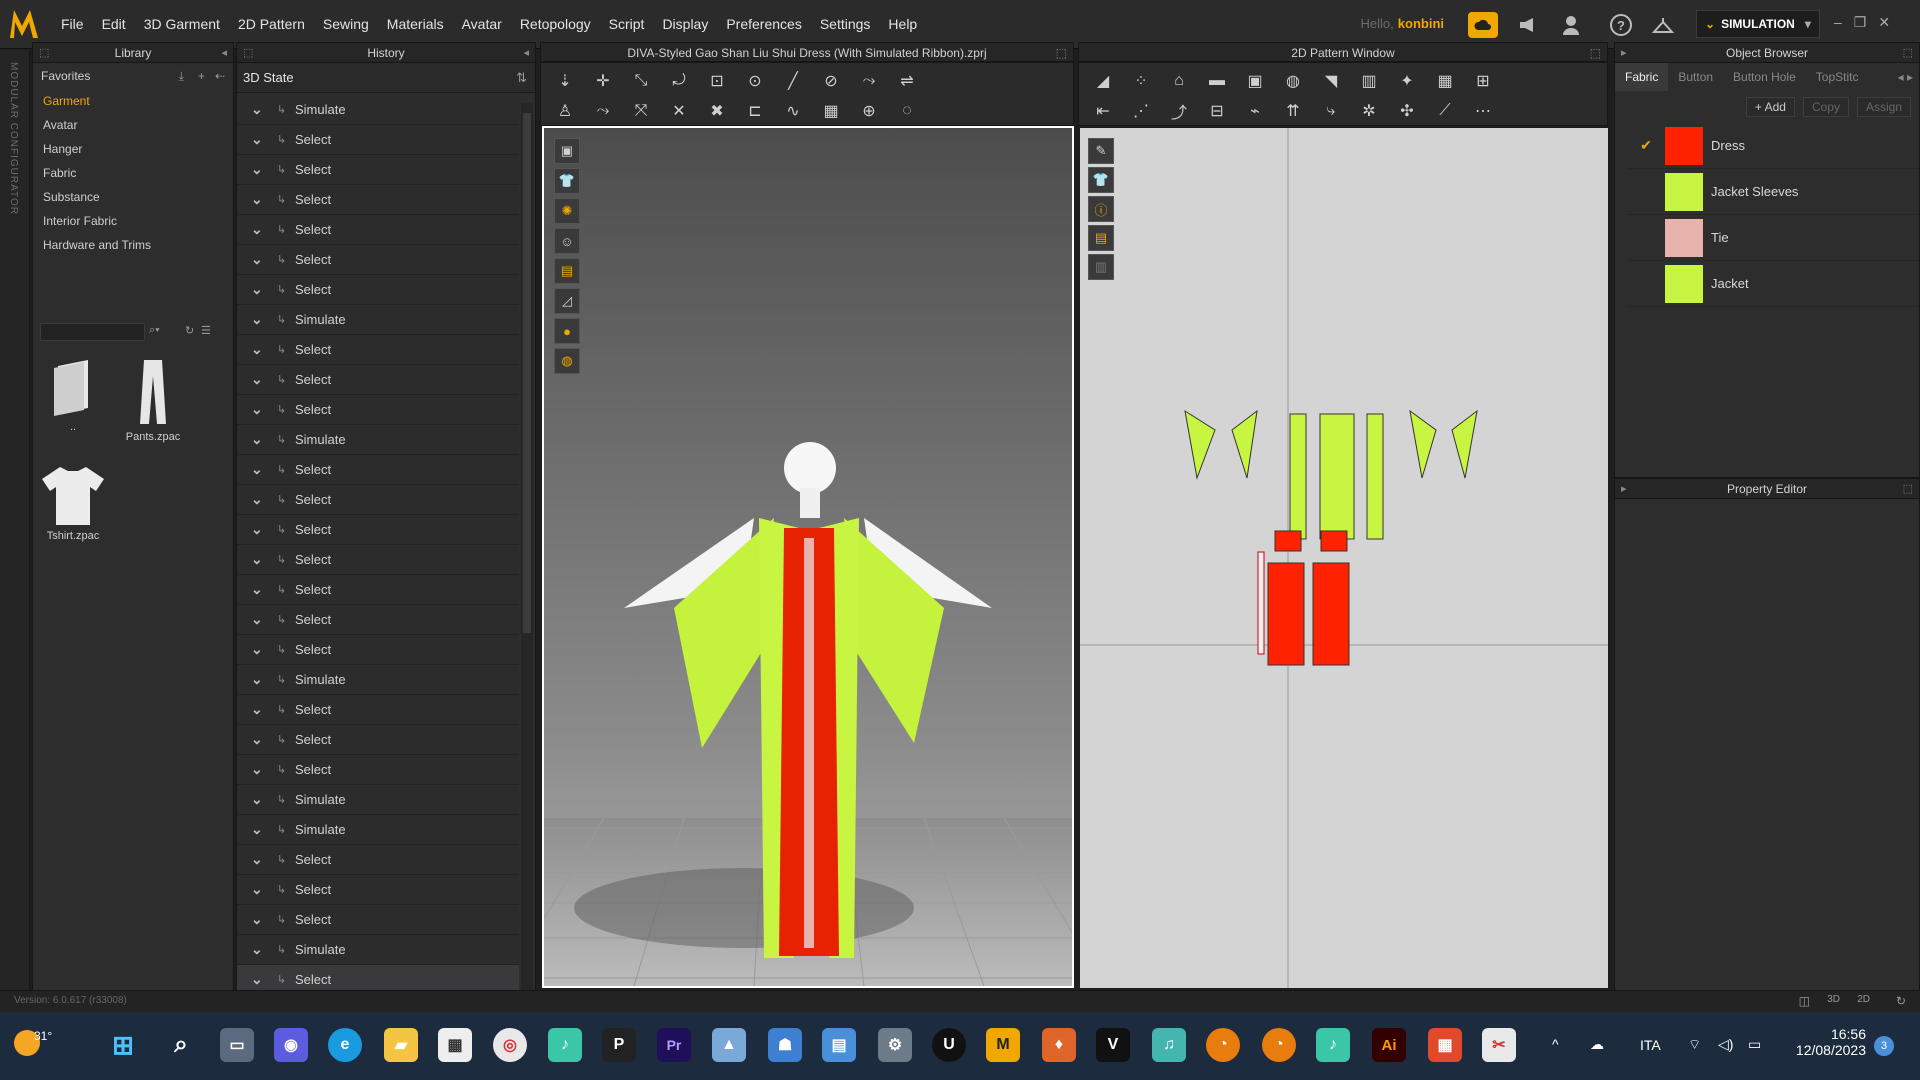 The image size is (1920, 1080). What do you see at coordinates (1217, 81) in the screenshot?
I see `rectangle-icon: ▬` at bounding box center [1217, 81].